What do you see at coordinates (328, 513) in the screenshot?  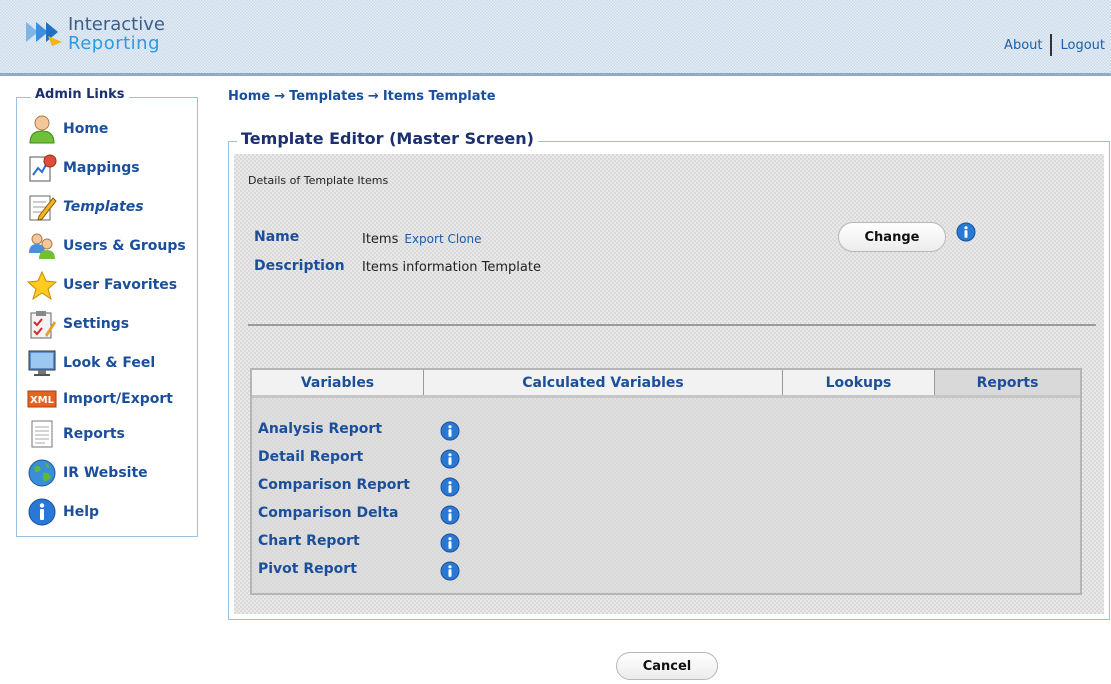 I see `report-comparison-delta: Comparison Delta` at bounding box center [328, 513].